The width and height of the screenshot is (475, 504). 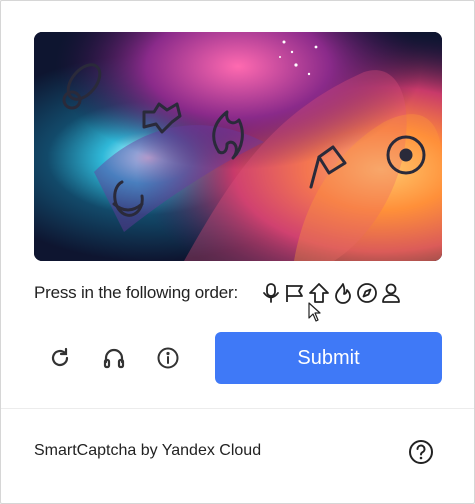 I want to click on mouse-cursor-icon, so click(x=314, y=312).